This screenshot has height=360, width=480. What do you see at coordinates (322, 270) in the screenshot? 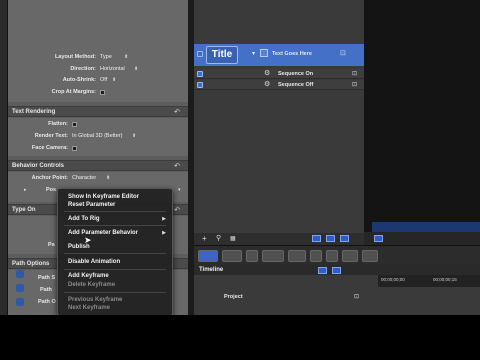
I see `show-video-icon` at bounding box center [322, 270].